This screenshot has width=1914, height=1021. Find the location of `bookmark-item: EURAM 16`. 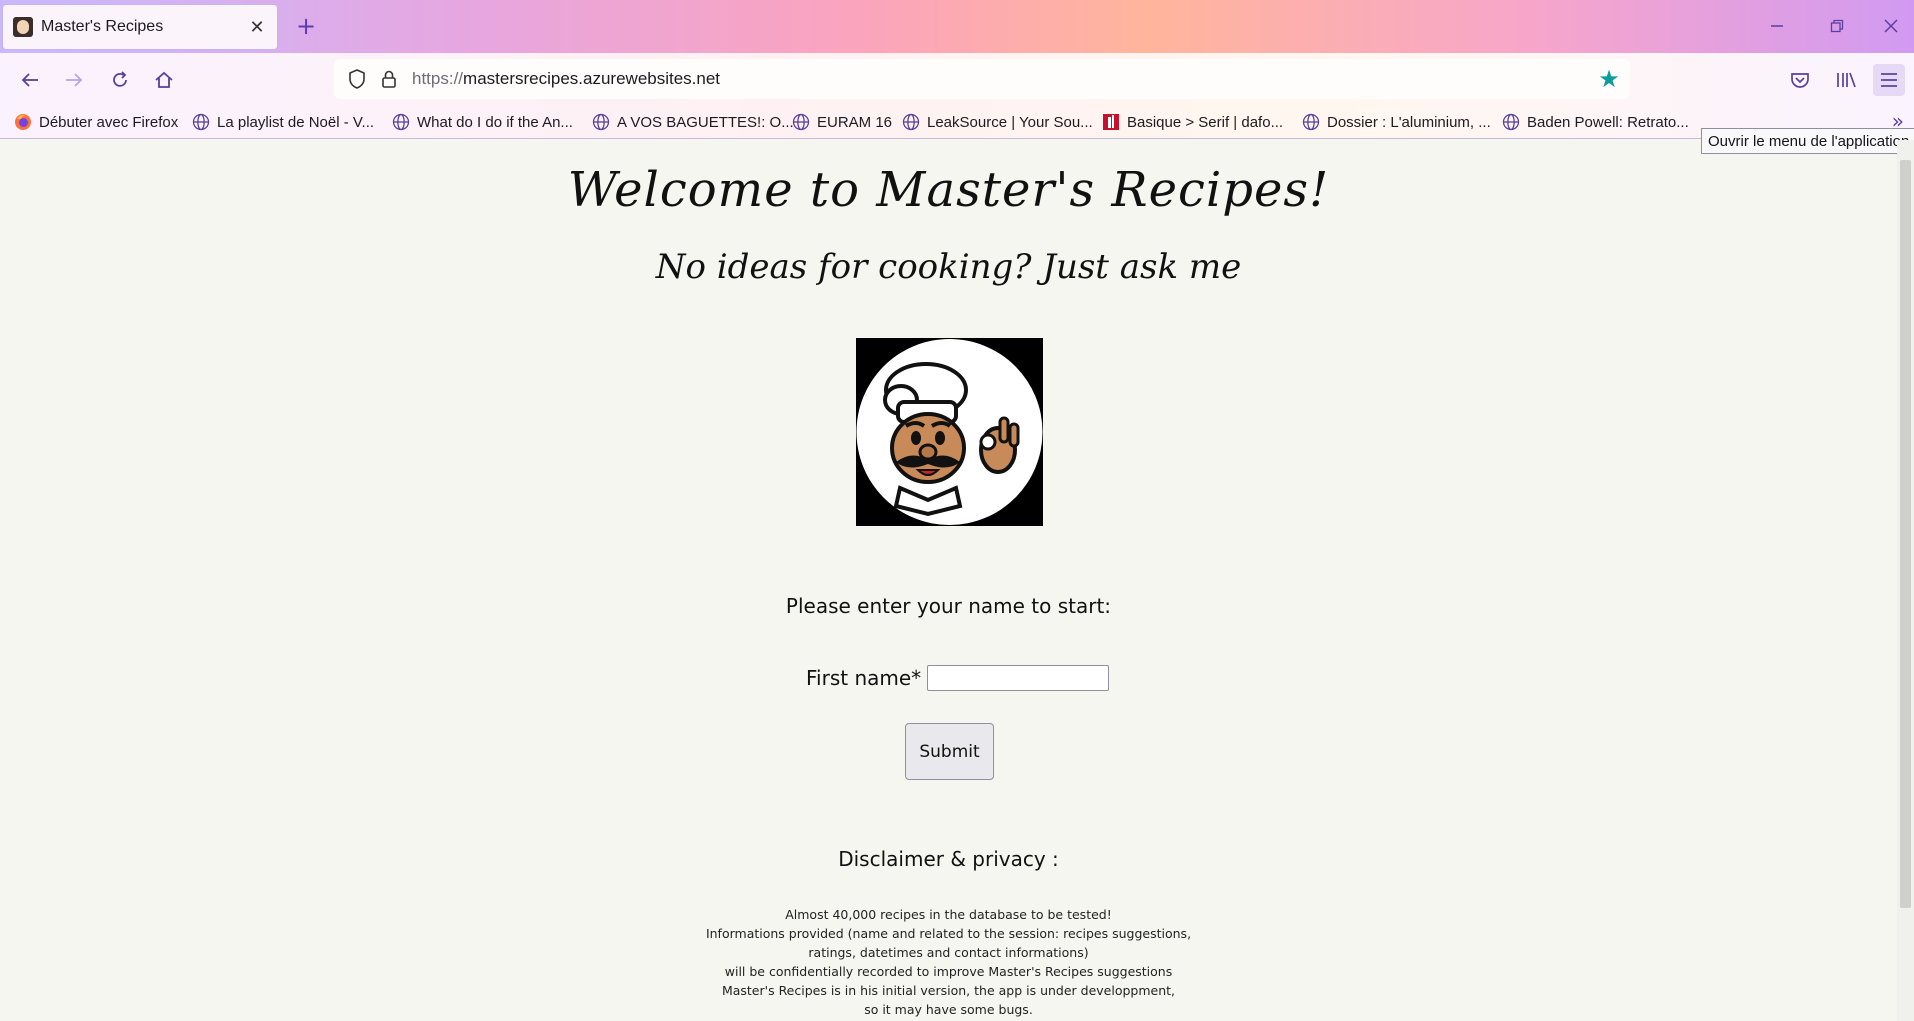

bookmark-item: EURAM 16 is located at coordinates (842, 122).